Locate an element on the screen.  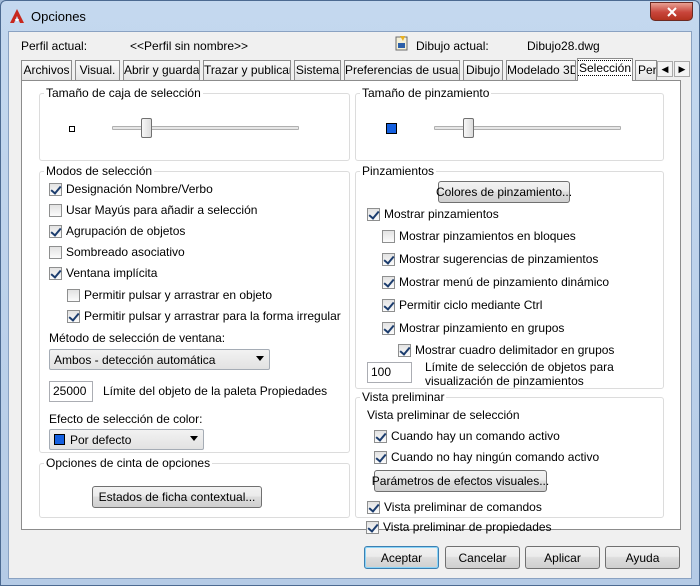
noun-verb-check is located at coordinates (55, 189).